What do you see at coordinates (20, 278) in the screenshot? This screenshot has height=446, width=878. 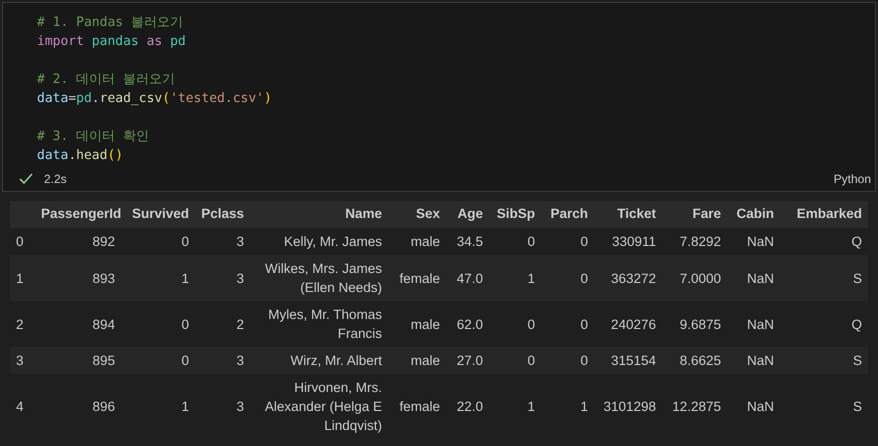 I see `row-index: 1` at bounding box center [20, 278].